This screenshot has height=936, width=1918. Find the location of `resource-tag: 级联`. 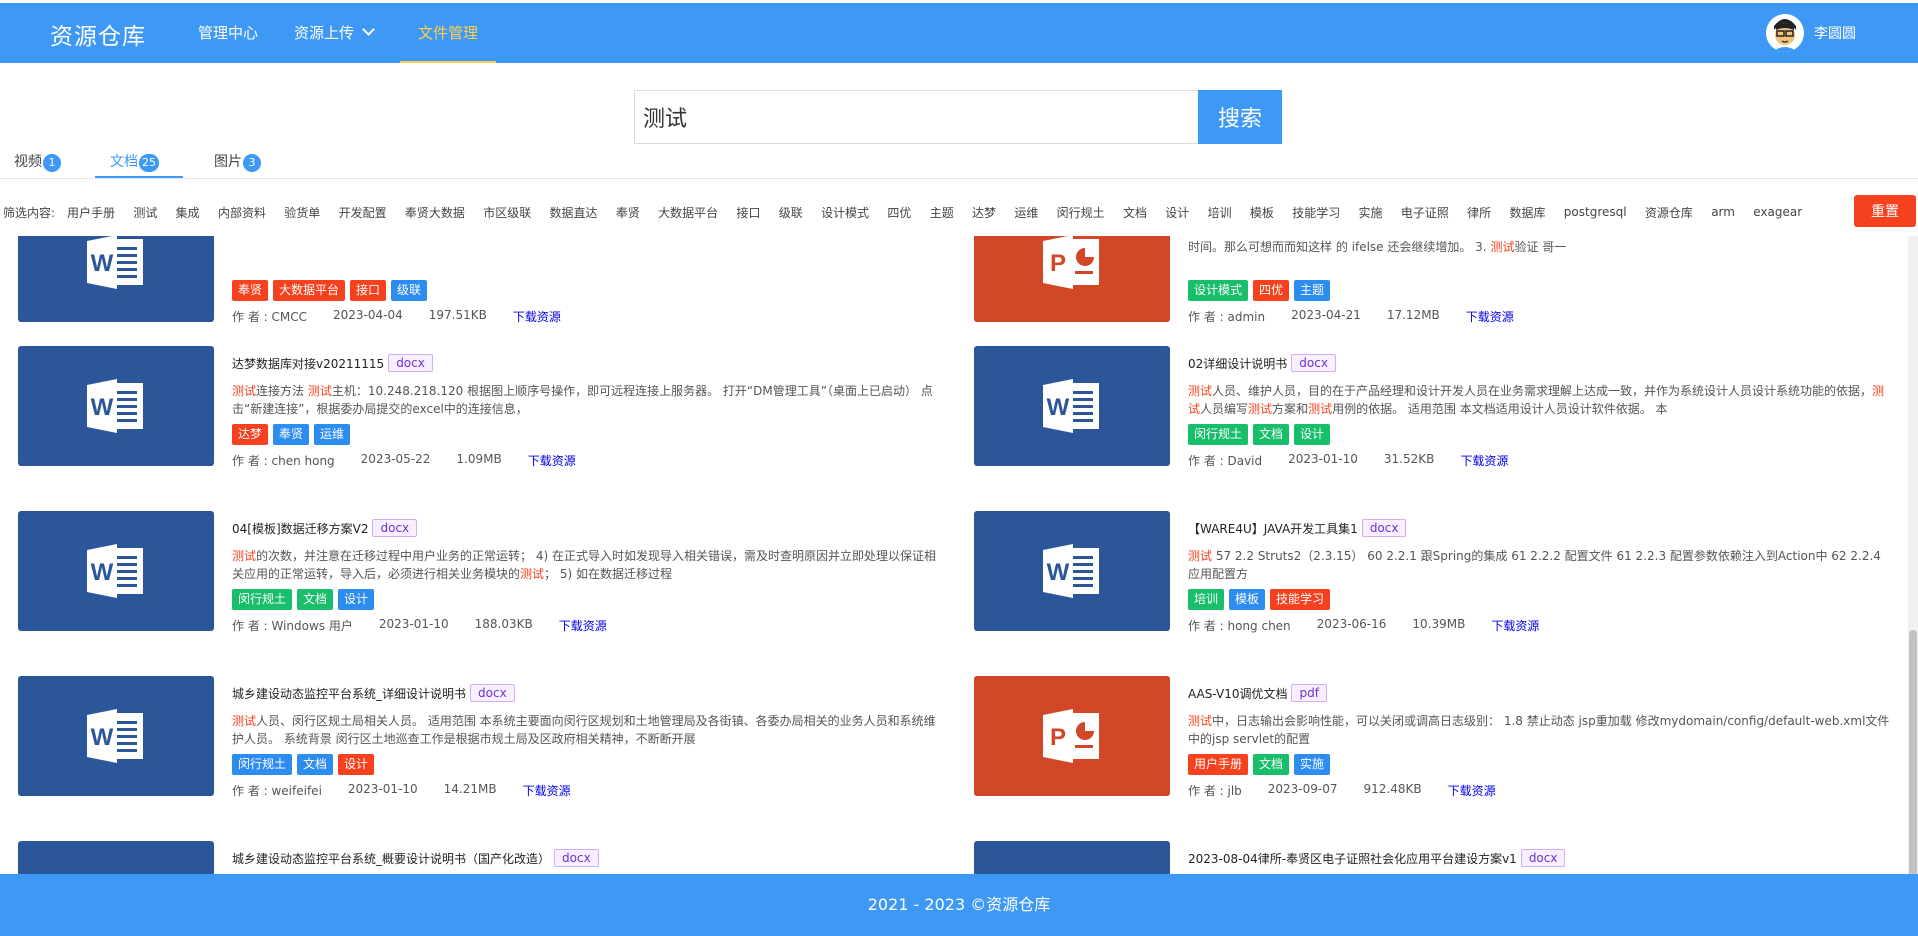

resource-tag: 级联 is located at coordinates (409, 290).